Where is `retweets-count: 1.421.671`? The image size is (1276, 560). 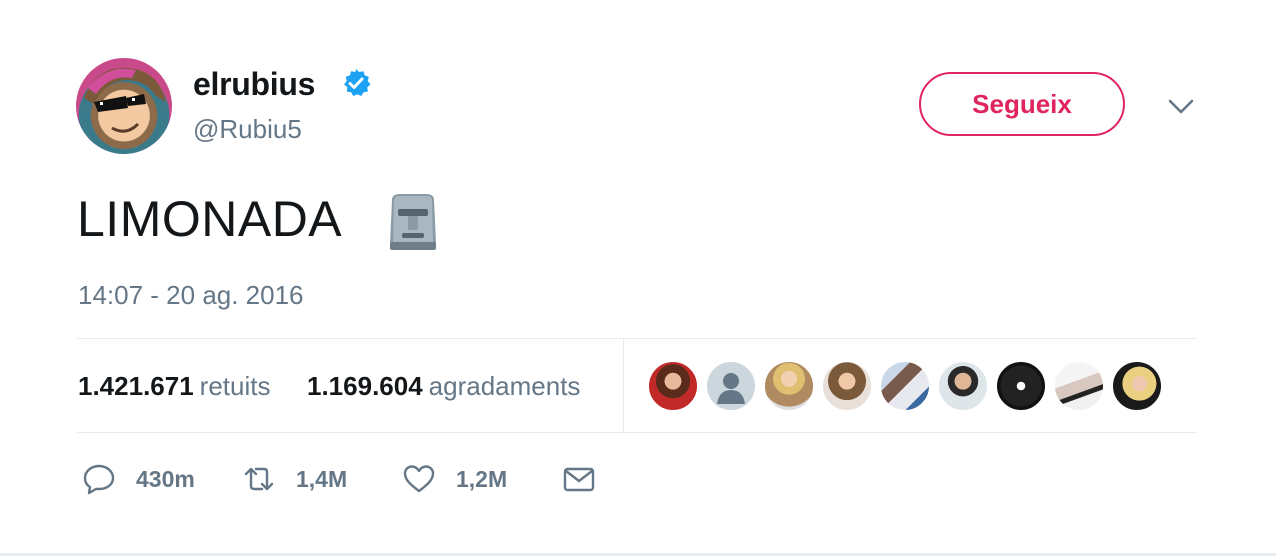 retweets-count: 1.421.671 is located at coordinates (136, 386).